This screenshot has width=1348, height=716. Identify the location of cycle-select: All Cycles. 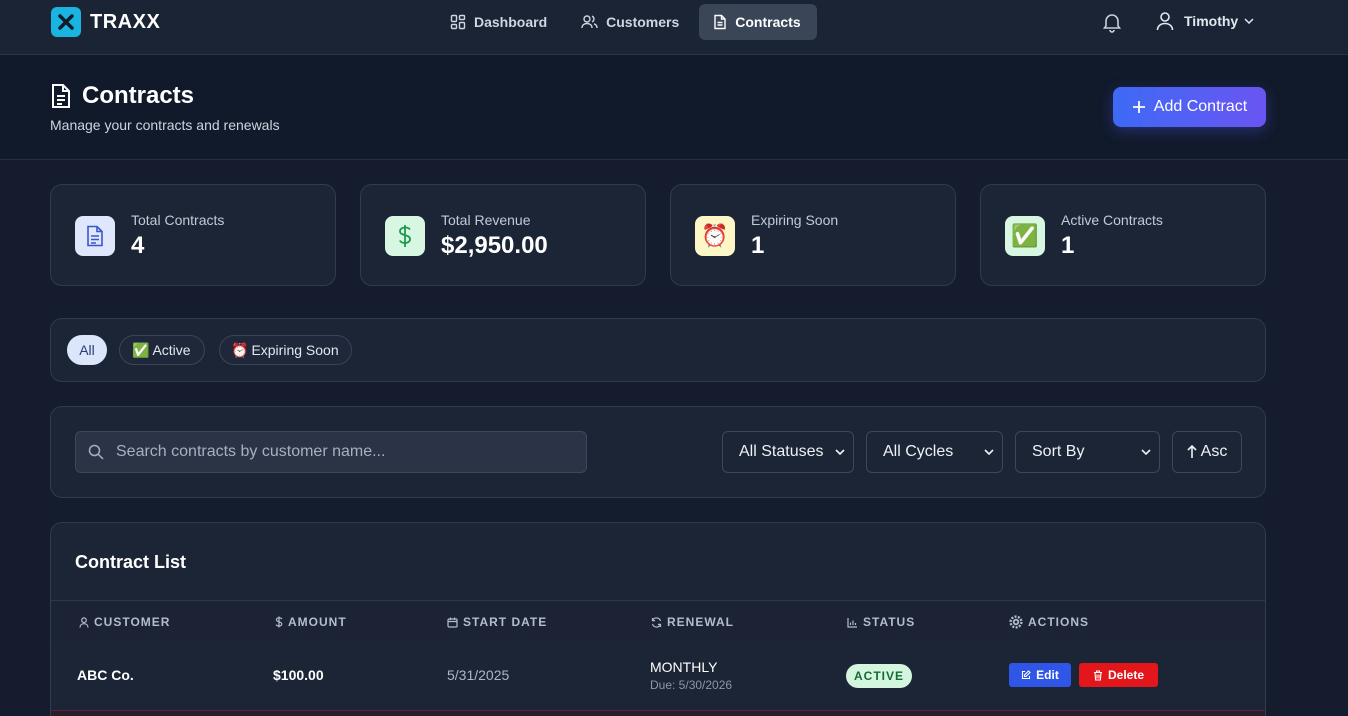
(934, 452).